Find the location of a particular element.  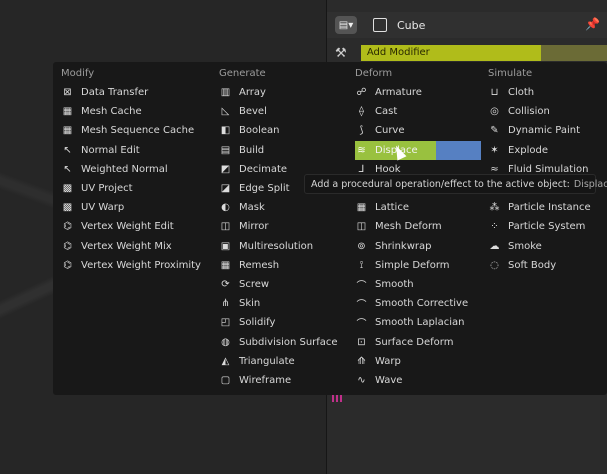

menu-item-simple-deform: ⟟ Simple Deform is located at coordinates (418, 265).